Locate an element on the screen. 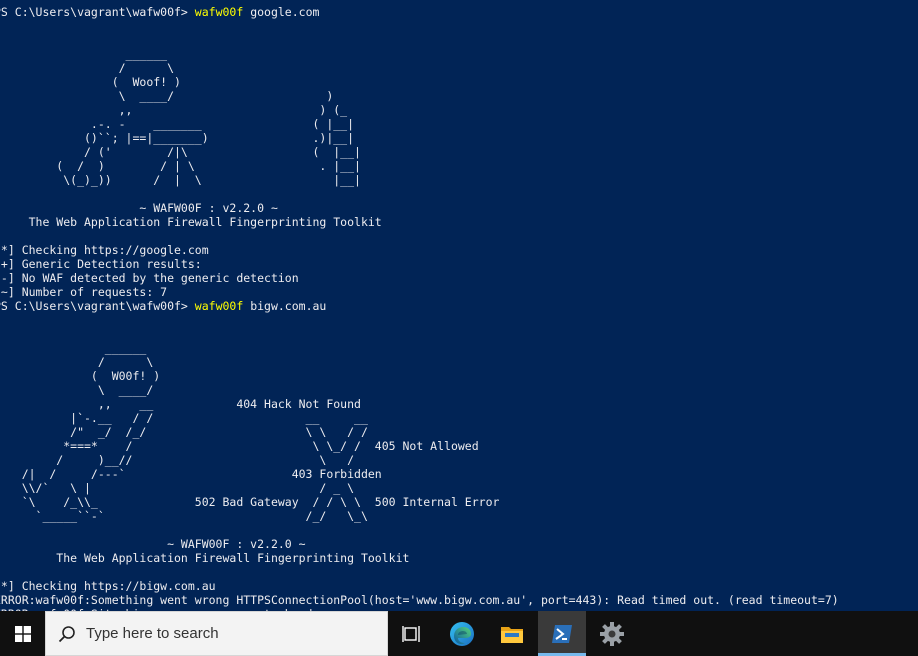 This screenshot has width=918, height=656. task-view-icon is located at coordinates (411, 633).